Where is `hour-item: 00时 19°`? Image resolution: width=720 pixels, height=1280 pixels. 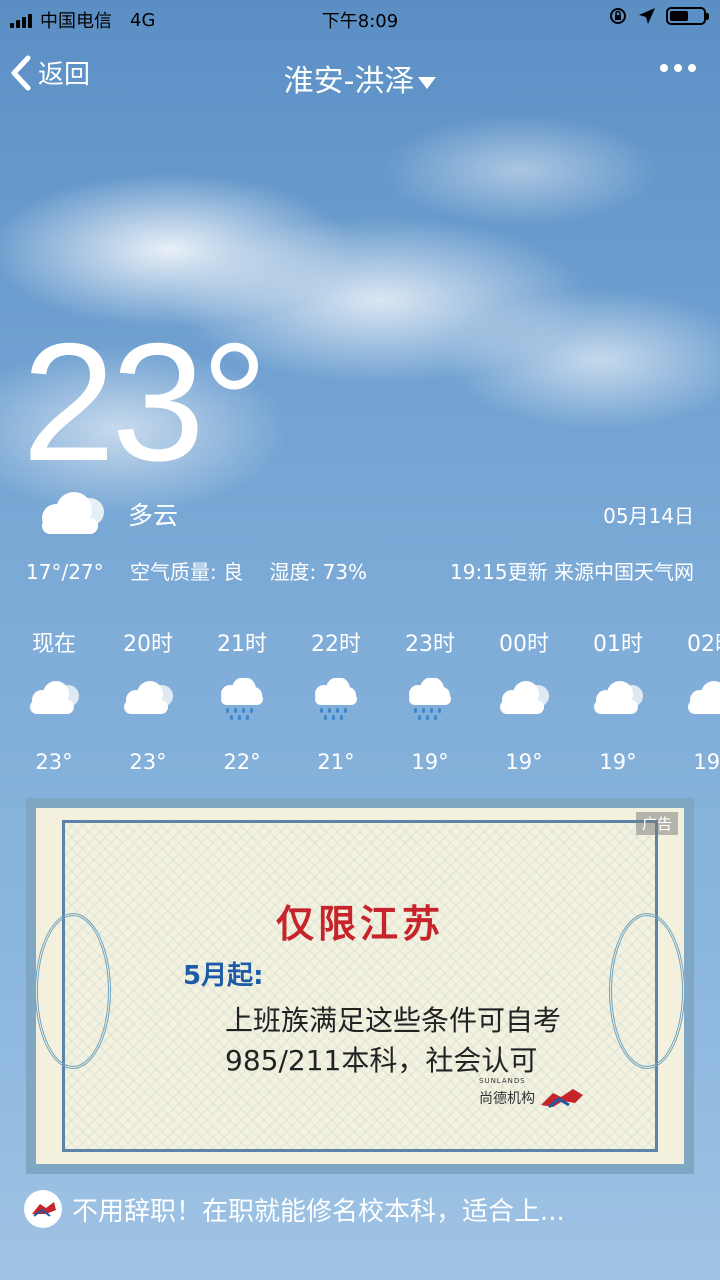
hour-item: 00时 19° is located at coordinates (524, 697).